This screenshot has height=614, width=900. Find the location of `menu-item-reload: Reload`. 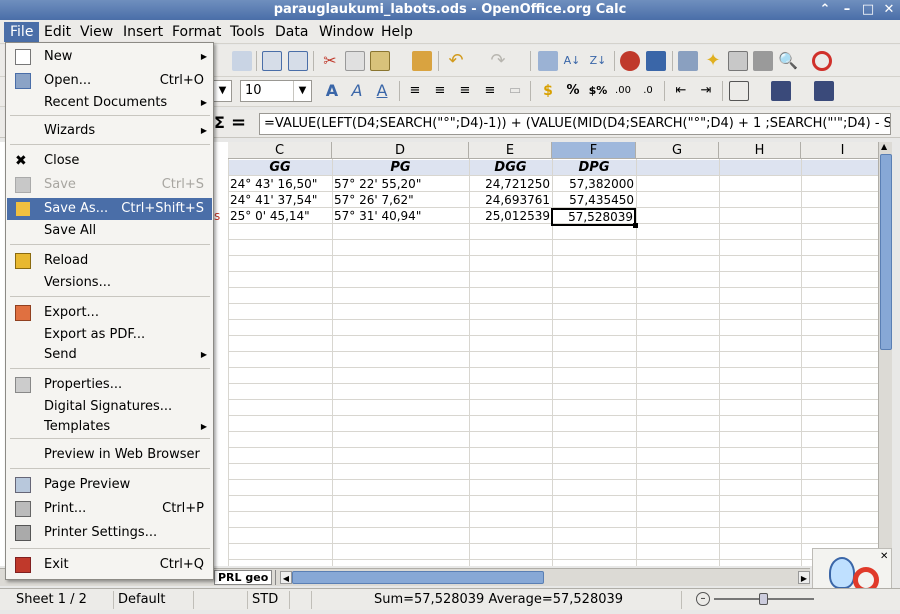

menu-item-reload: Reload is located at coordinates (109, 261).